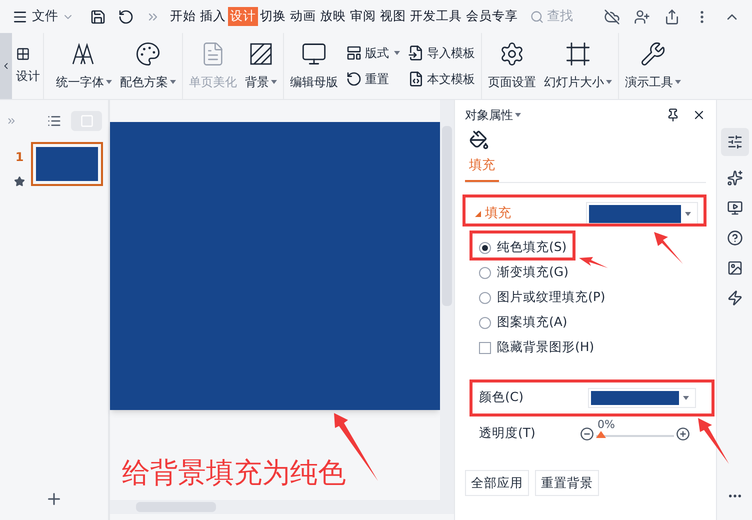 The image size is (752, 520). What do you see at coordinates (373, 79) in the screenshot?
I see `ribbon-button: 重置` at bounding box center [373, 79].